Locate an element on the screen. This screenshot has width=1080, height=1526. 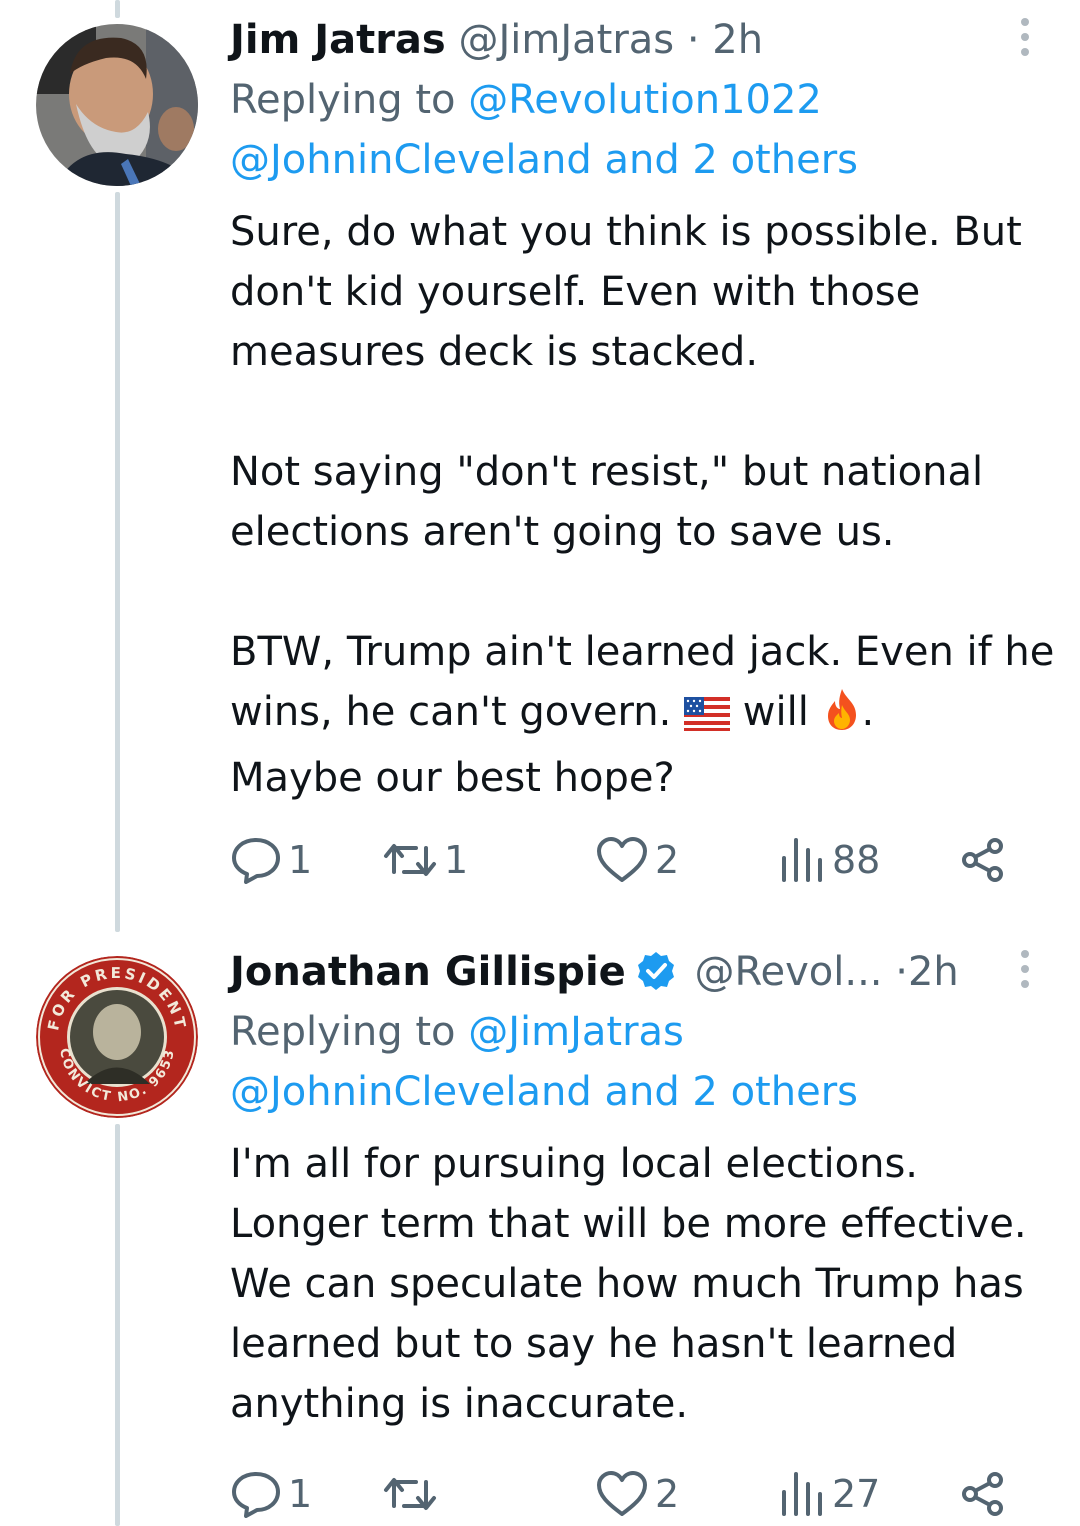
tweet-actions: 1 2 27 is located at coordinates (620, 1494).